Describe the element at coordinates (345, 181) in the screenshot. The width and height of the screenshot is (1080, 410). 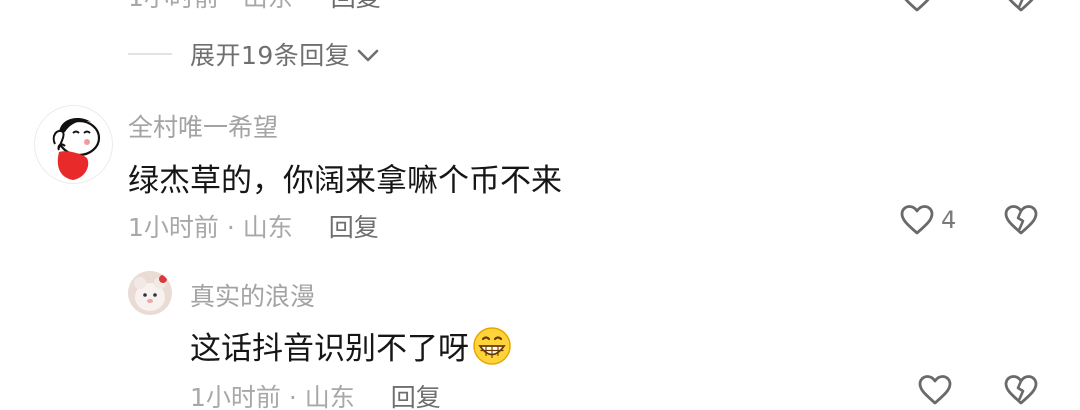
I see `comment-text-content: 绿杰草的，你阔来拿嘛个币不来` at that location.